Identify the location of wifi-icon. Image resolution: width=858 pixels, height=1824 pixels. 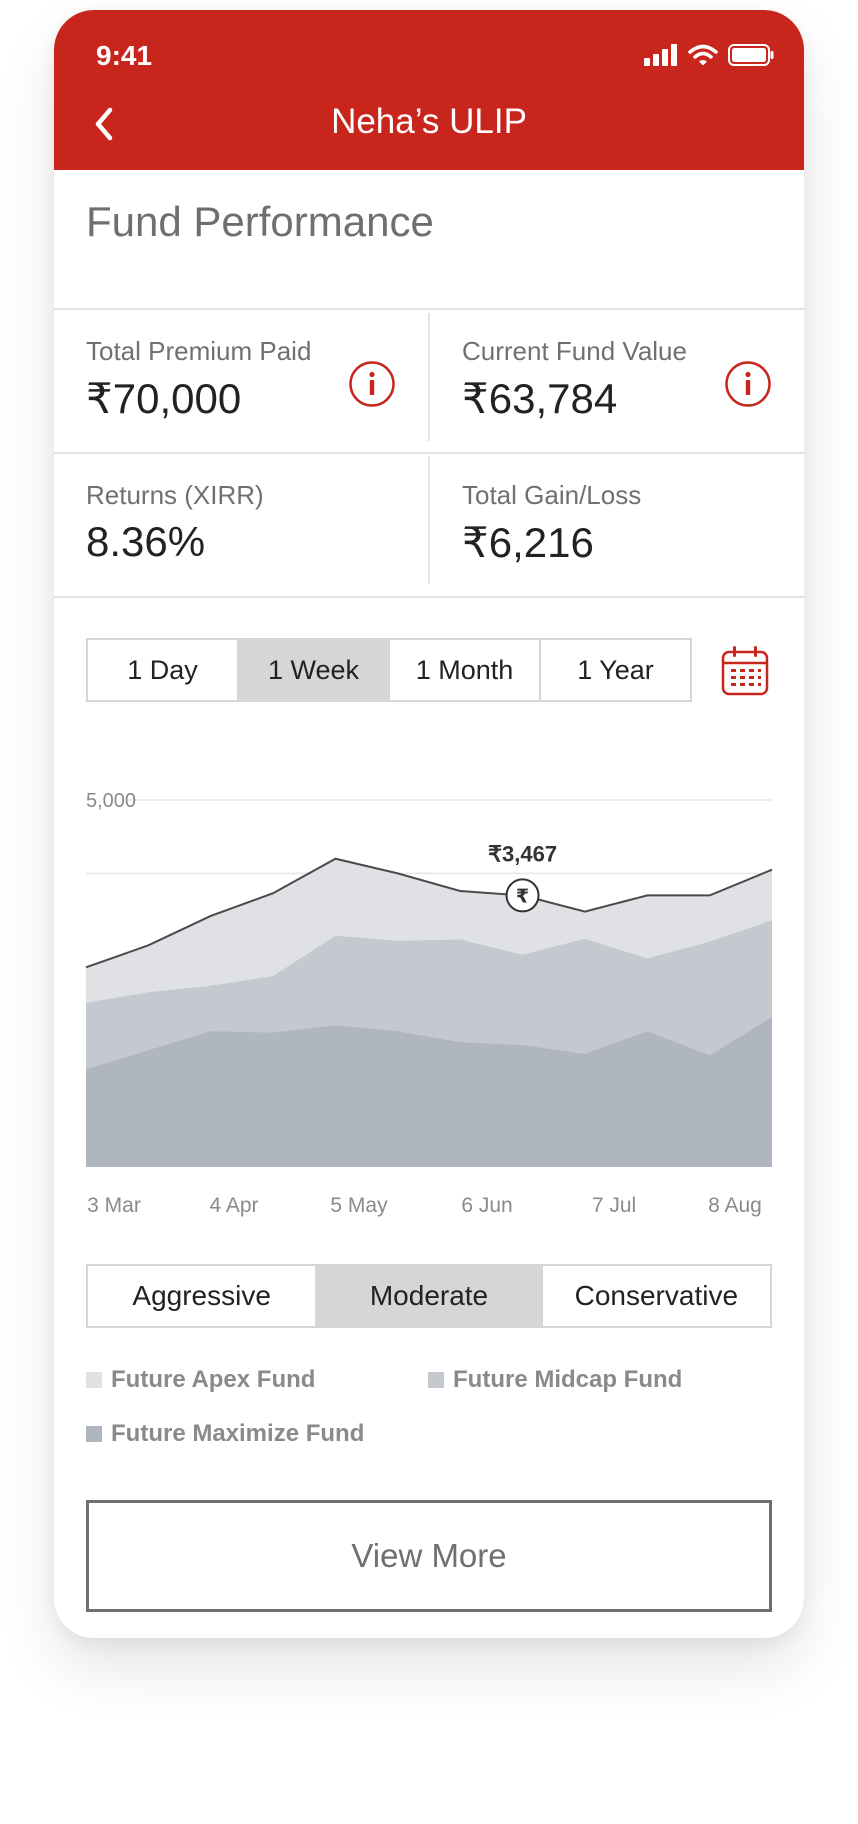
(703, 55).